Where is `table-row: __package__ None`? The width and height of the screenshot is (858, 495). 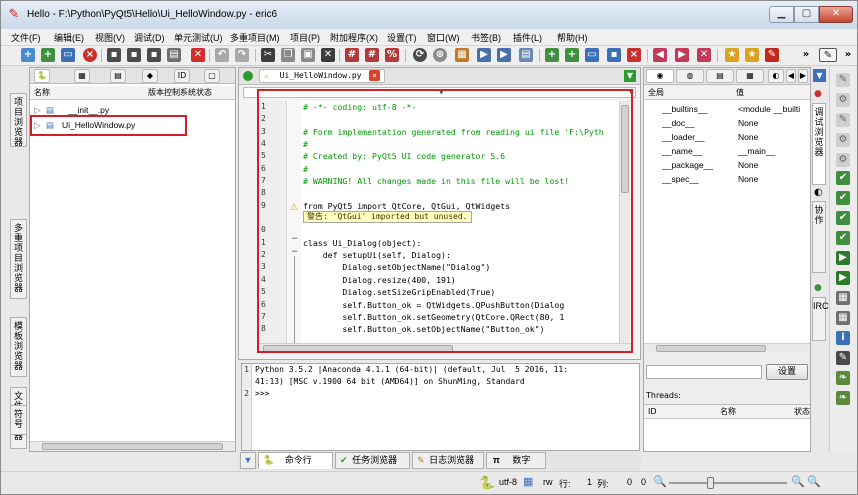 table-row: __package__ None is located at coordinates (737, 165).